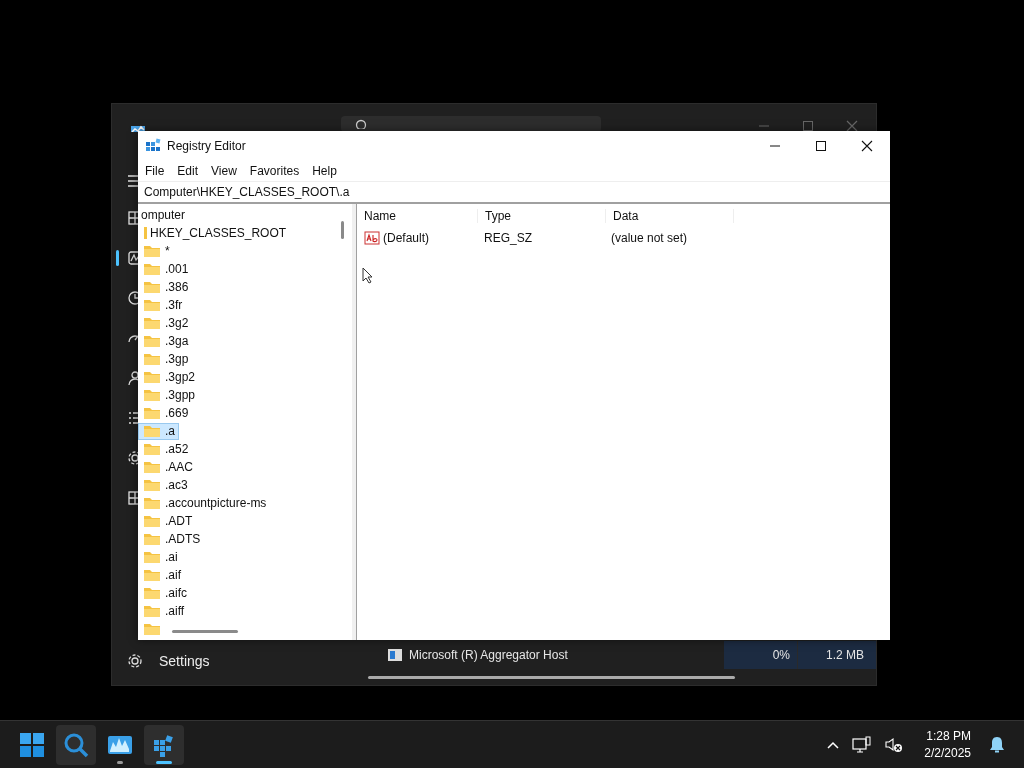 Image resolution: width=1024 pixels, height=768 pixels. Describe the element at coordinates (178, 269) in the screenshot. I see `tree-item: .001` at that location.